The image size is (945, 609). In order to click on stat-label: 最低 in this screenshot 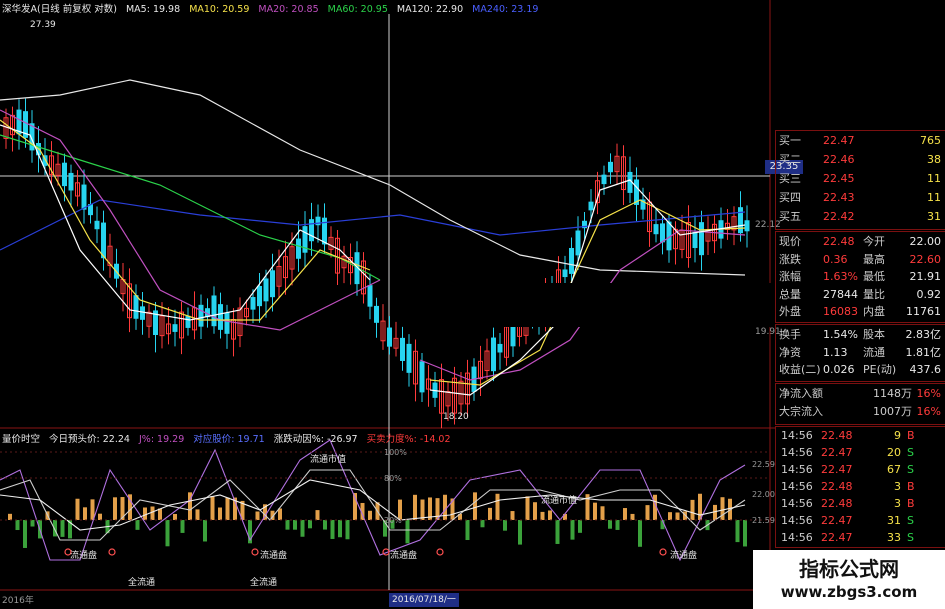, I will do `click(874, 276)`.